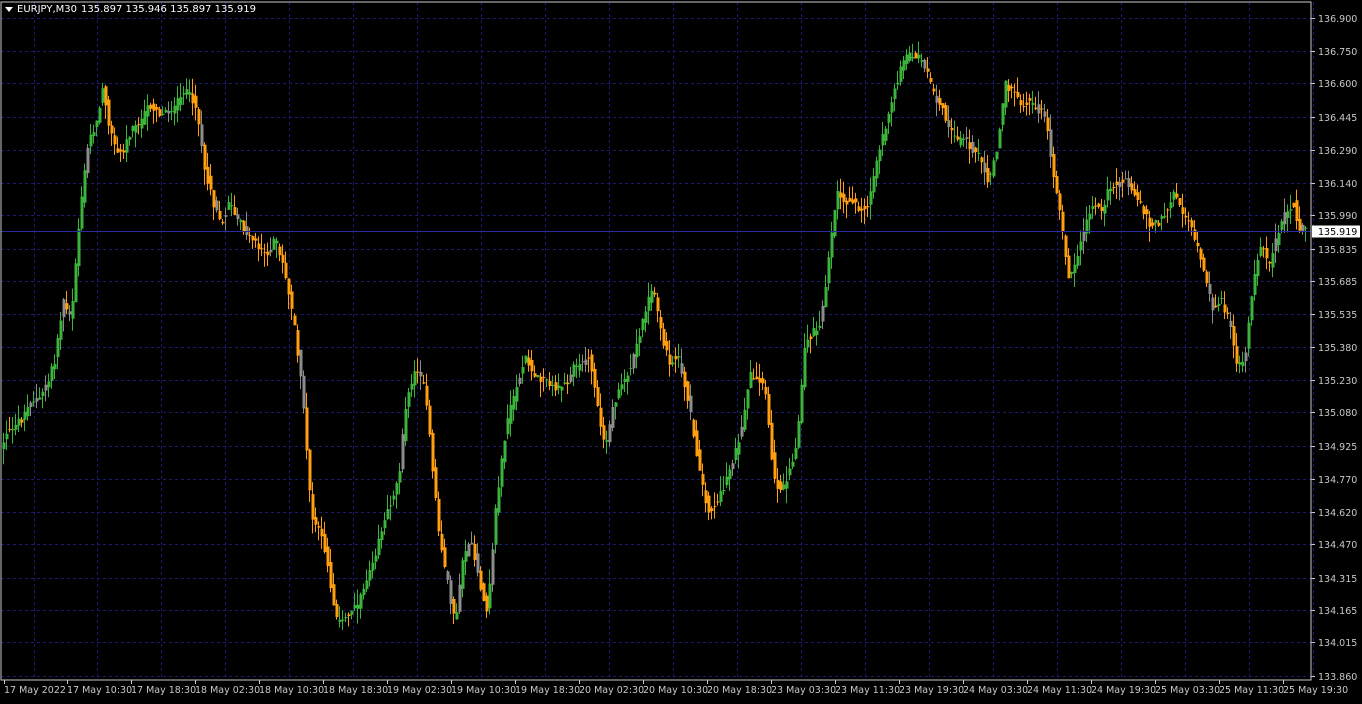 This screenshot has height=704, width=1362. Describe the element at coordinates (995, 690) in the screenshot. I see `x-tick-label: 24 May 03:30` at that location.